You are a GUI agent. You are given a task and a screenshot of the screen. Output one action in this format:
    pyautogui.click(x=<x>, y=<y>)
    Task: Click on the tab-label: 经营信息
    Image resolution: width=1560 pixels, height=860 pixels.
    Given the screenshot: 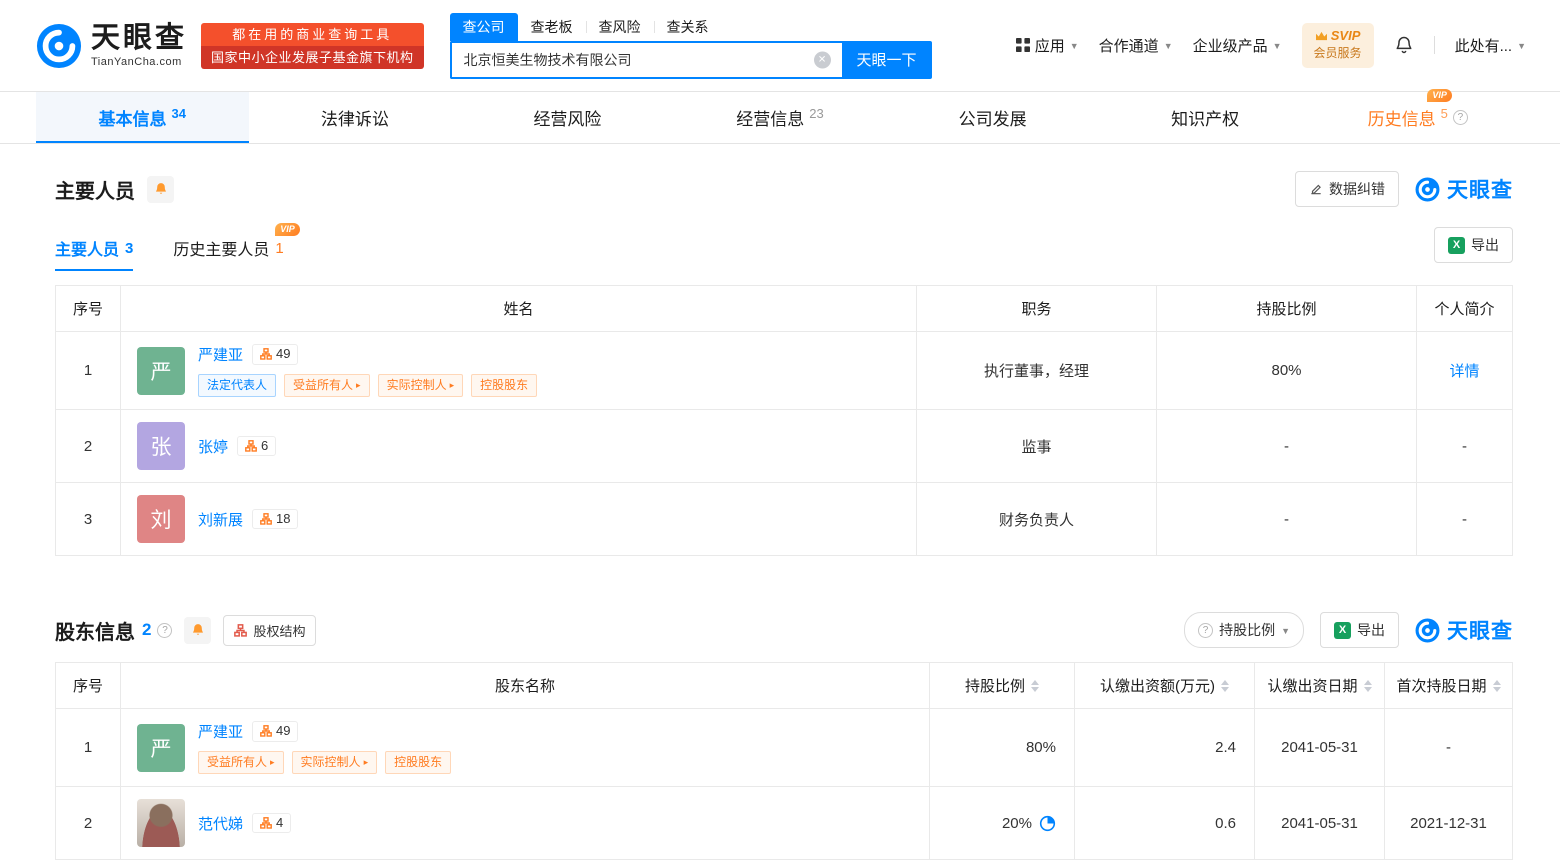 What is the action you would take?
    pyautogui.click(x=770, y=119)
    